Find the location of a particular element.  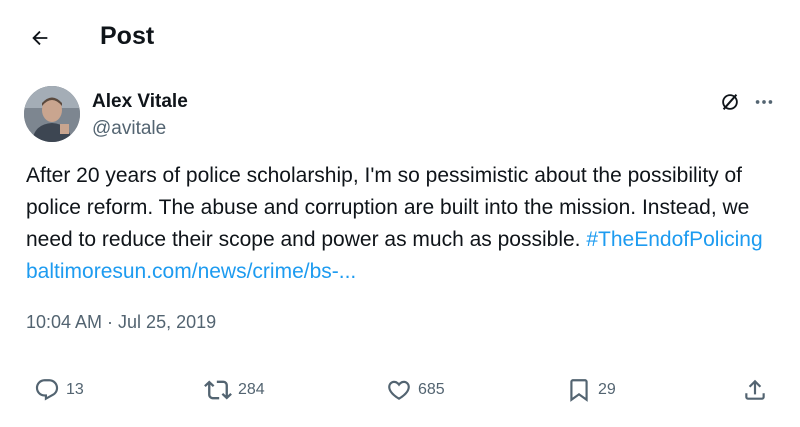

heart-icon is located at coordinates (399, 390).